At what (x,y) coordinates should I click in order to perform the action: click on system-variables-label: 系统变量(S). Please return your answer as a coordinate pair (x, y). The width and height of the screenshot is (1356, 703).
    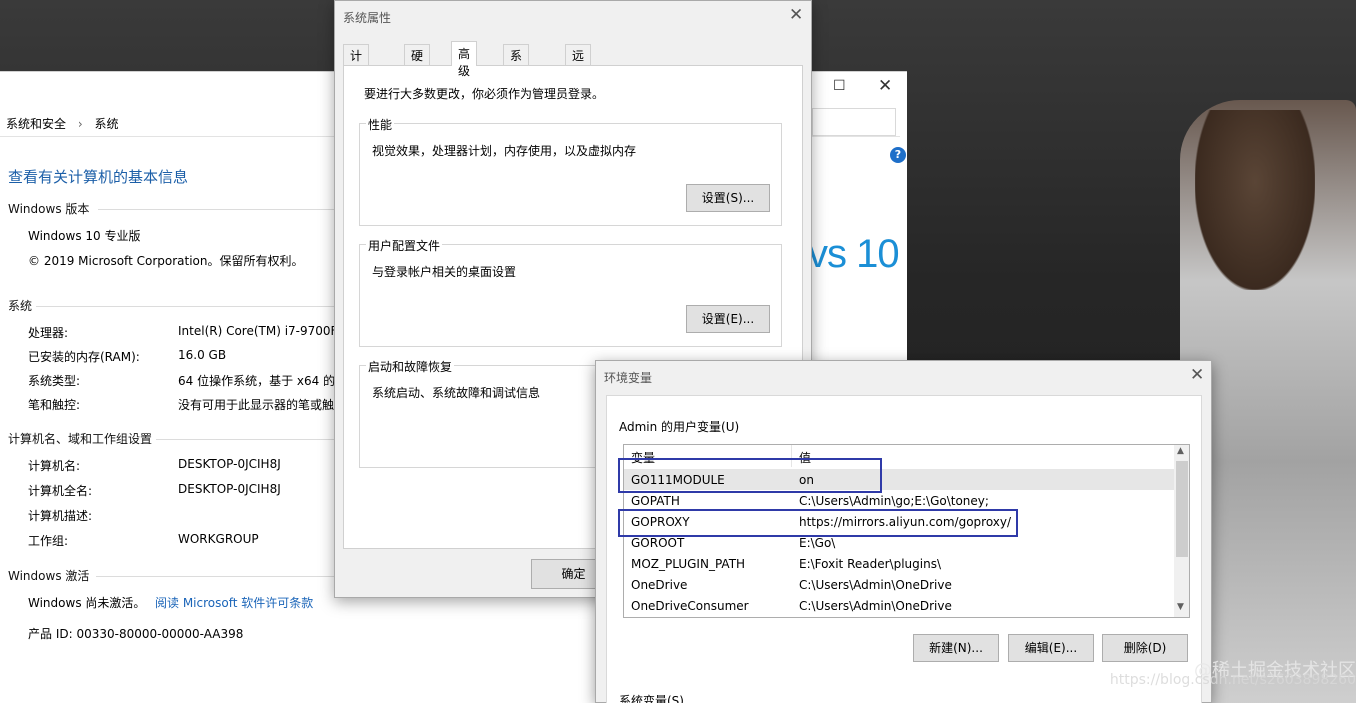
    Looking at the image, I should click on (651, 698).